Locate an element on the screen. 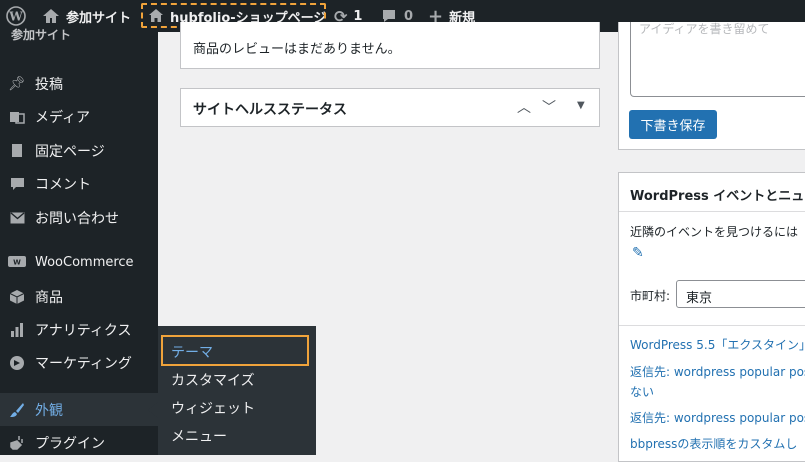 The height and width of the screenshot is (462, 805). reviews-empty-text: 商品のレビューはまだありません。 is located at coordinates (297, 49).